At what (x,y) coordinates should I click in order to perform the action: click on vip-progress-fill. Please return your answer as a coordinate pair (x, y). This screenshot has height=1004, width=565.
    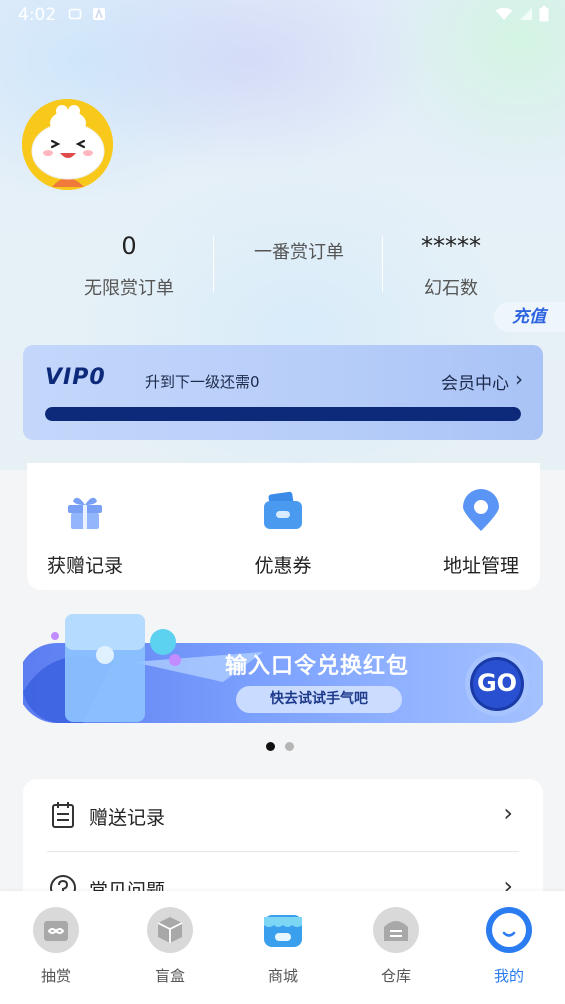
    Looking at the image, I should click on (283, 414).